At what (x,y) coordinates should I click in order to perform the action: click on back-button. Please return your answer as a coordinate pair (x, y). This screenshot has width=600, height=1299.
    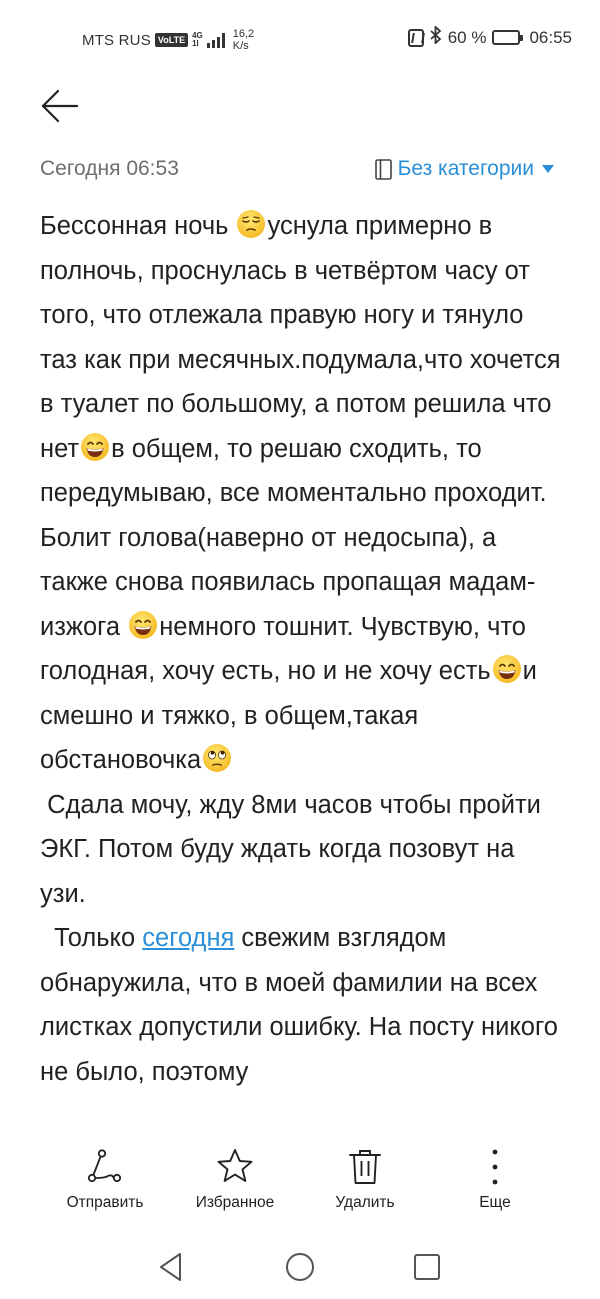
    Looking at the image, I should click on (60, 106).